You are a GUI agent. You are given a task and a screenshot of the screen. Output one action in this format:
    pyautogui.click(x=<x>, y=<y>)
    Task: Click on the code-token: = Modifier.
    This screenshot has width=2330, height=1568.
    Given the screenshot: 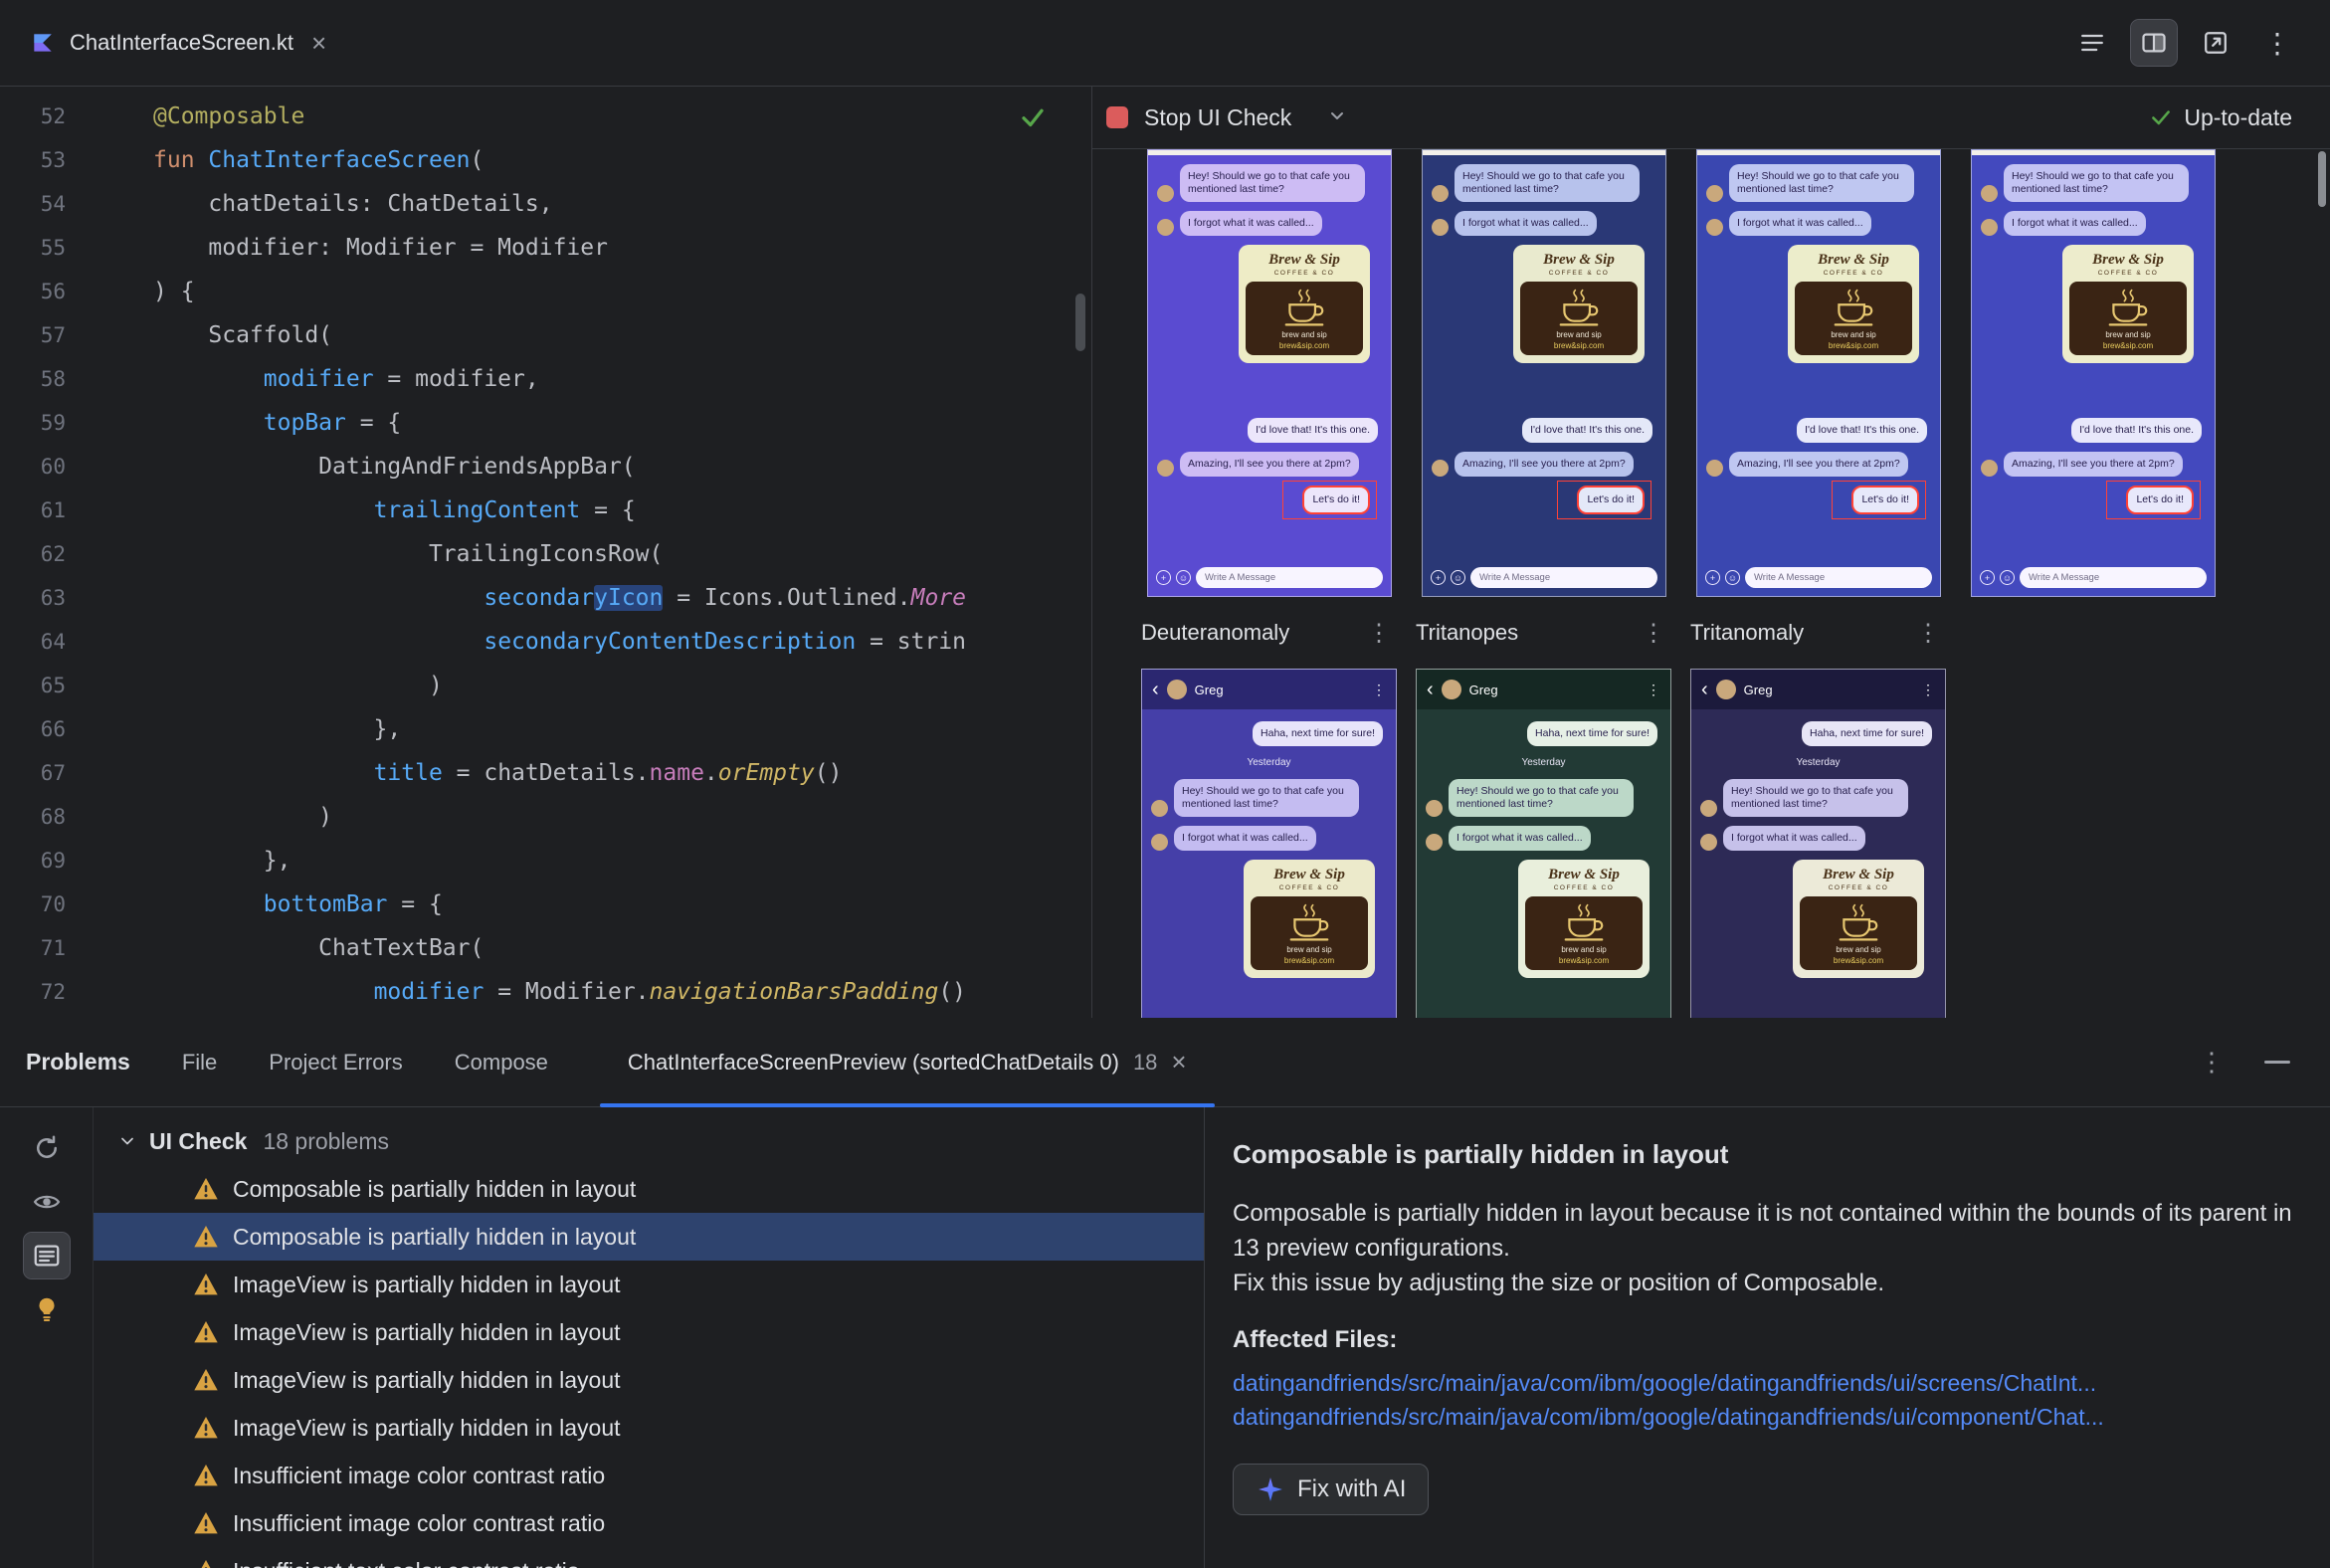 What is the action you would take?
    pyautogui.click(x=567, y=992)
    